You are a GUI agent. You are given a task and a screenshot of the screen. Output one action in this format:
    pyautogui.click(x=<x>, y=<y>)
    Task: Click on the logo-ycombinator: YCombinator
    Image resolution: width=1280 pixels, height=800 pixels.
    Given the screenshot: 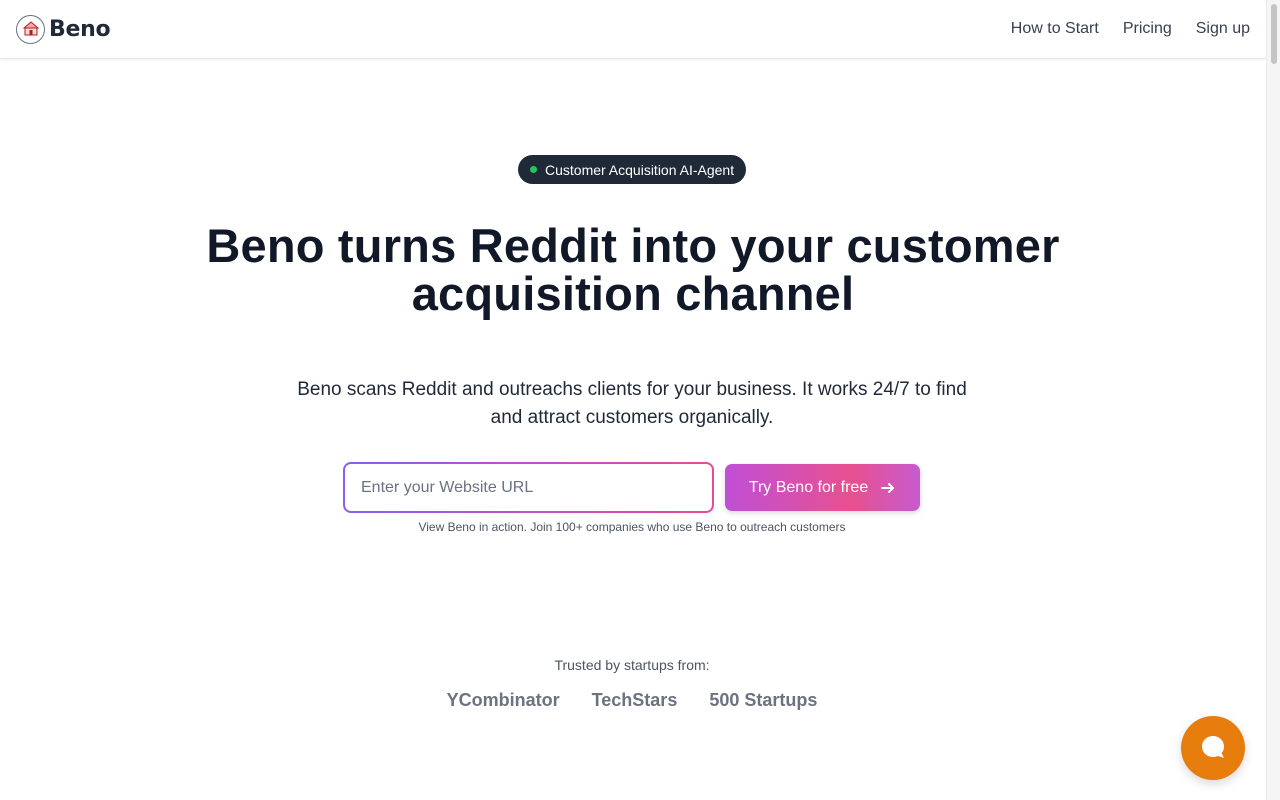 What is the action you would take?
    pyautogui.click(x=503, y=700)
    